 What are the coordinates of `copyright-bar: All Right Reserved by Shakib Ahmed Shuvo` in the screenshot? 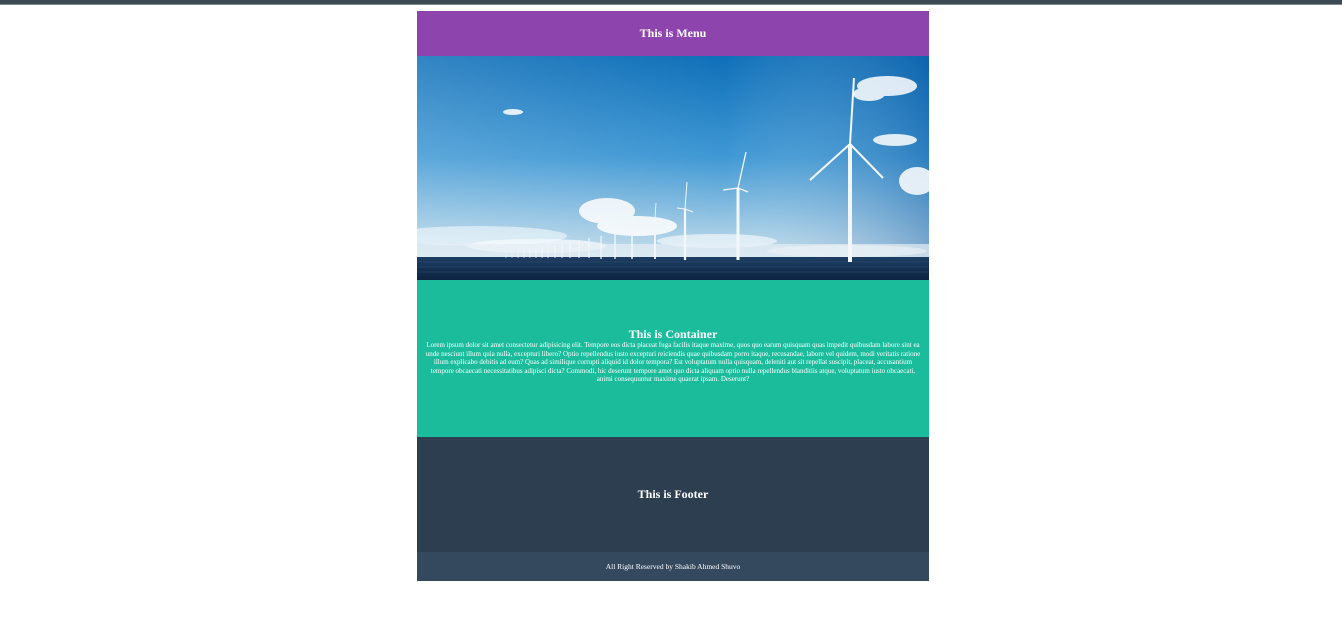 It's located at (673, 566).